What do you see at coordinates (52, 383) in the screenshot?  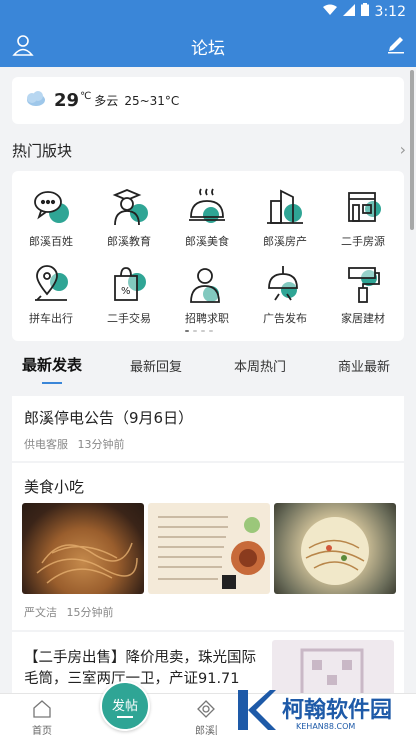 I see `tab-indicator` at bounding box center [52, 383].